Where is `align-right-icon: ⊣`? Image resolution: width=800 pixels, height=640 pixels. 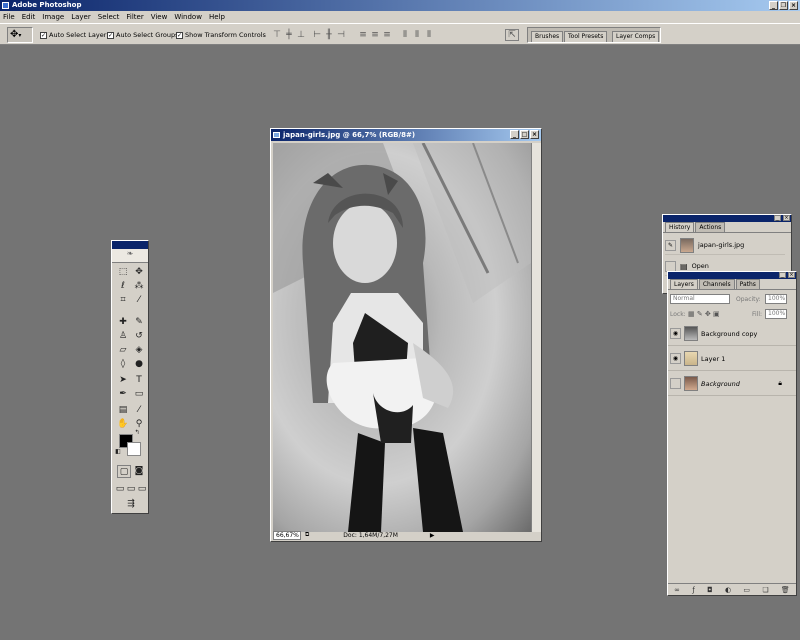 align-right-icon: ⊣ is located at coordinates (341, 35).